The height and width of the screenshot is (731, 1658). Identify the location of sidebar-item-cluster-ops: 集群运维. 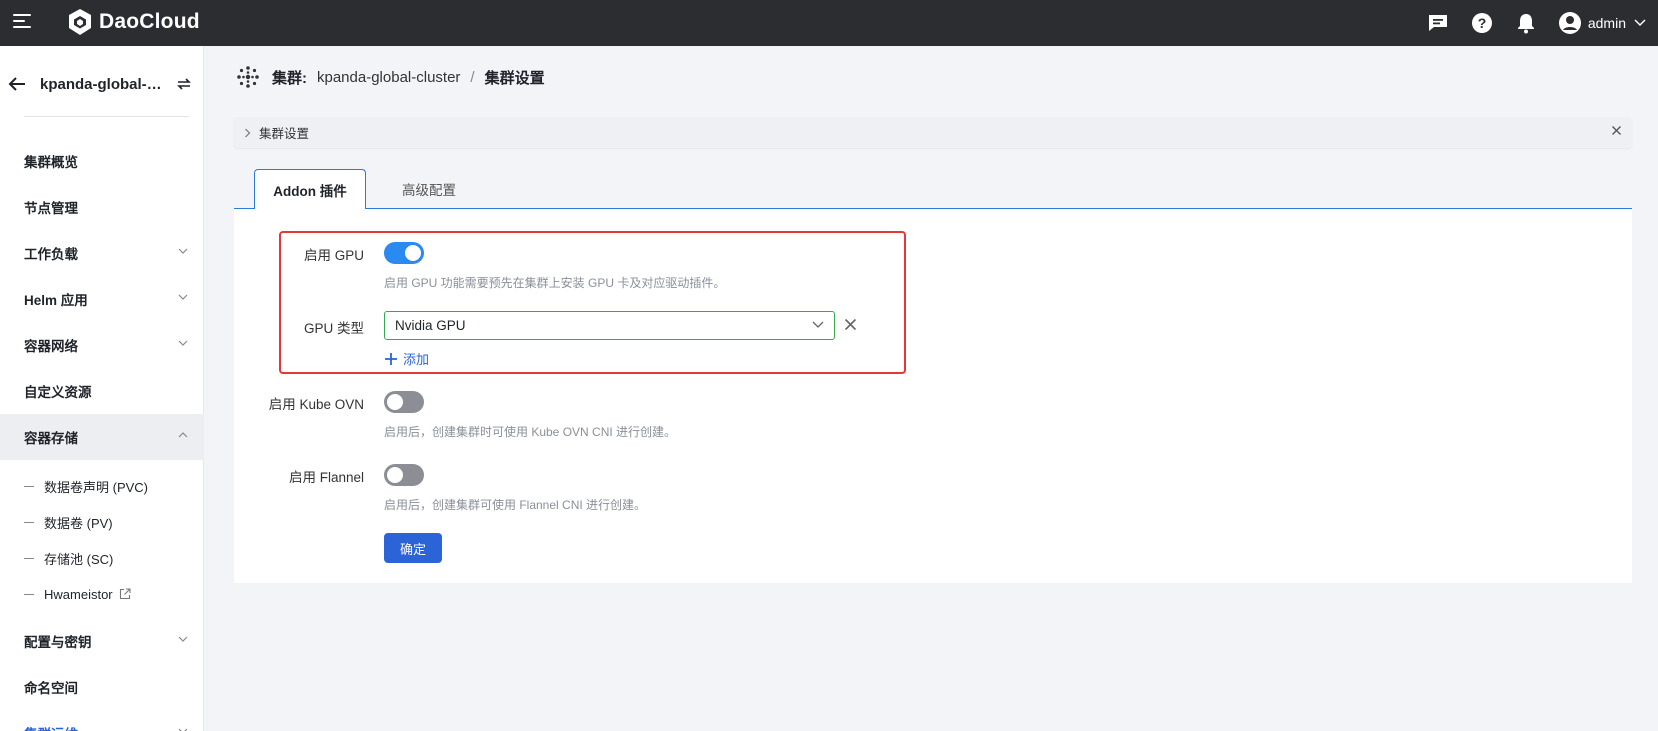
(102, 720).